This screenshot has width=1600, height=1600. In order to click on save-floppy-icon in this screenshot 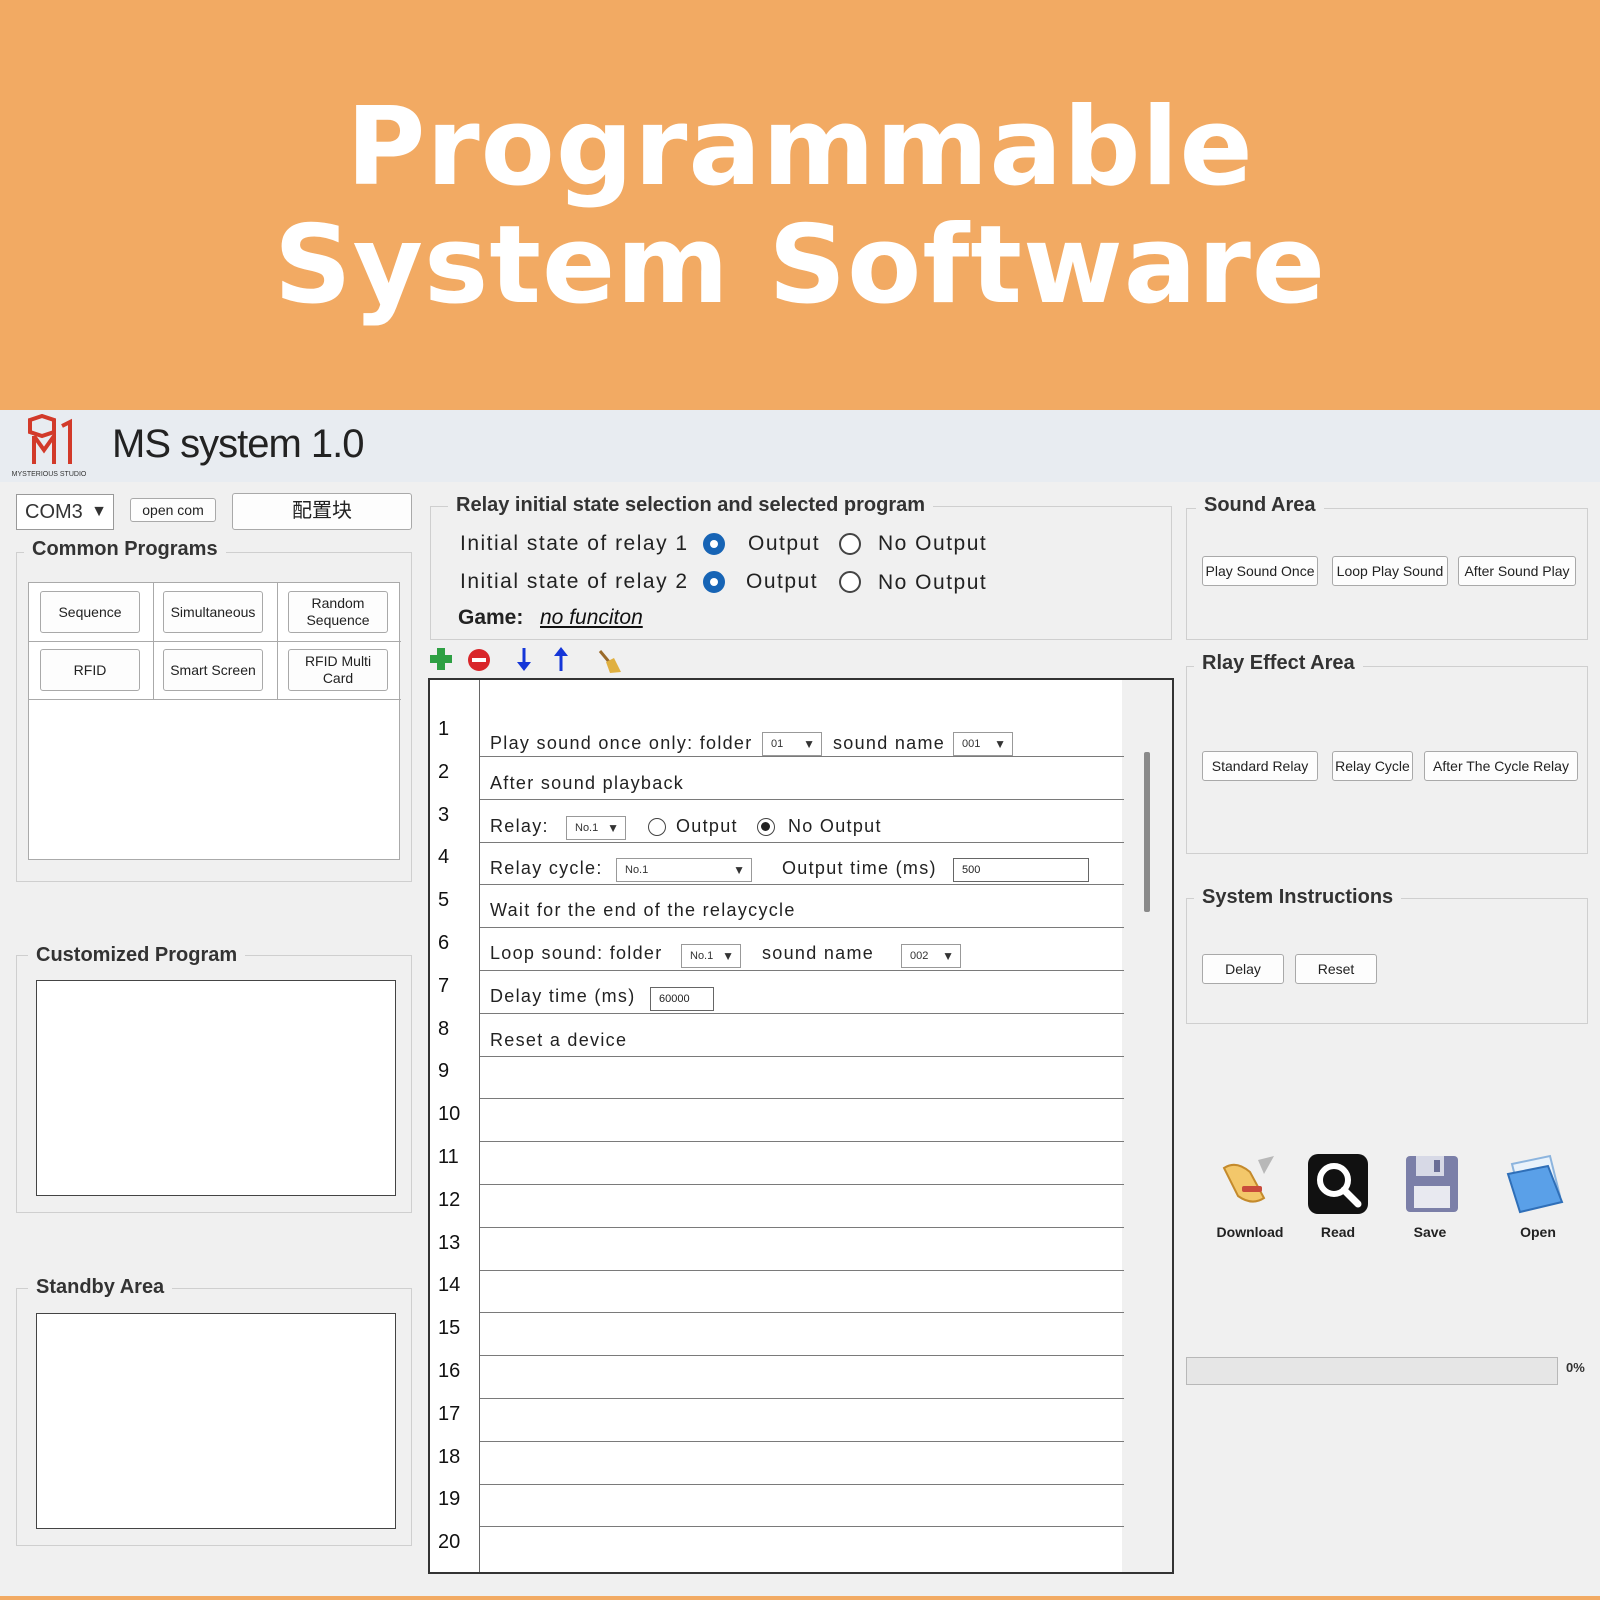, I will do `click(1432, 1184)`.